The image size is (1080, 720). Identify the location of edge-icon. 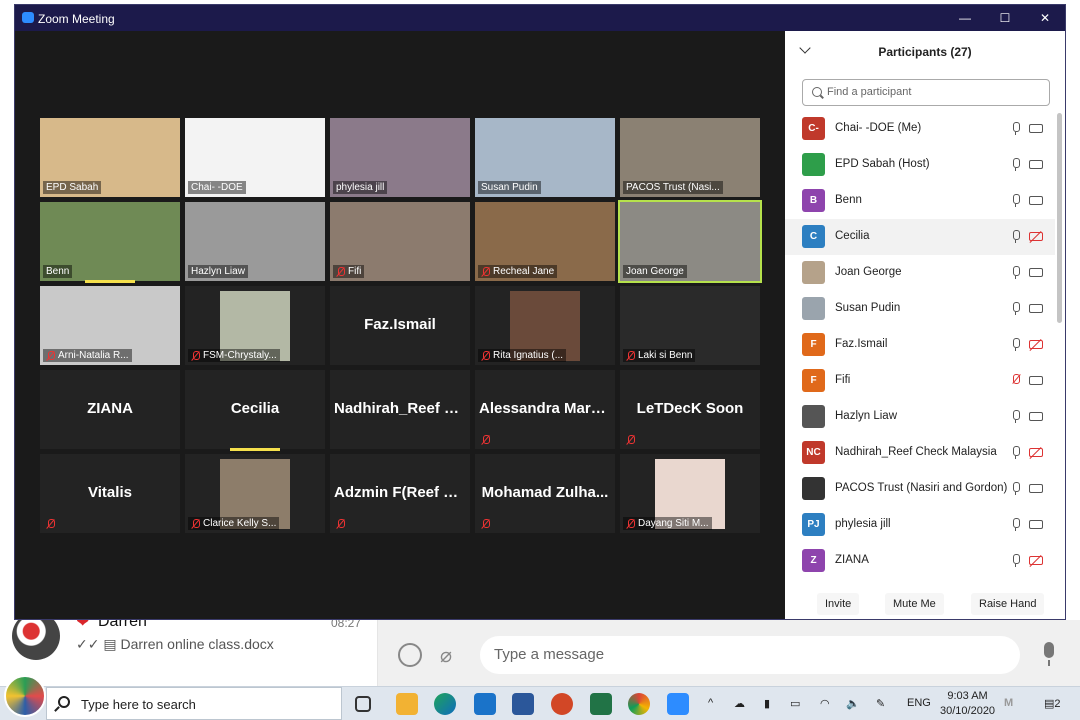
(445, 704).